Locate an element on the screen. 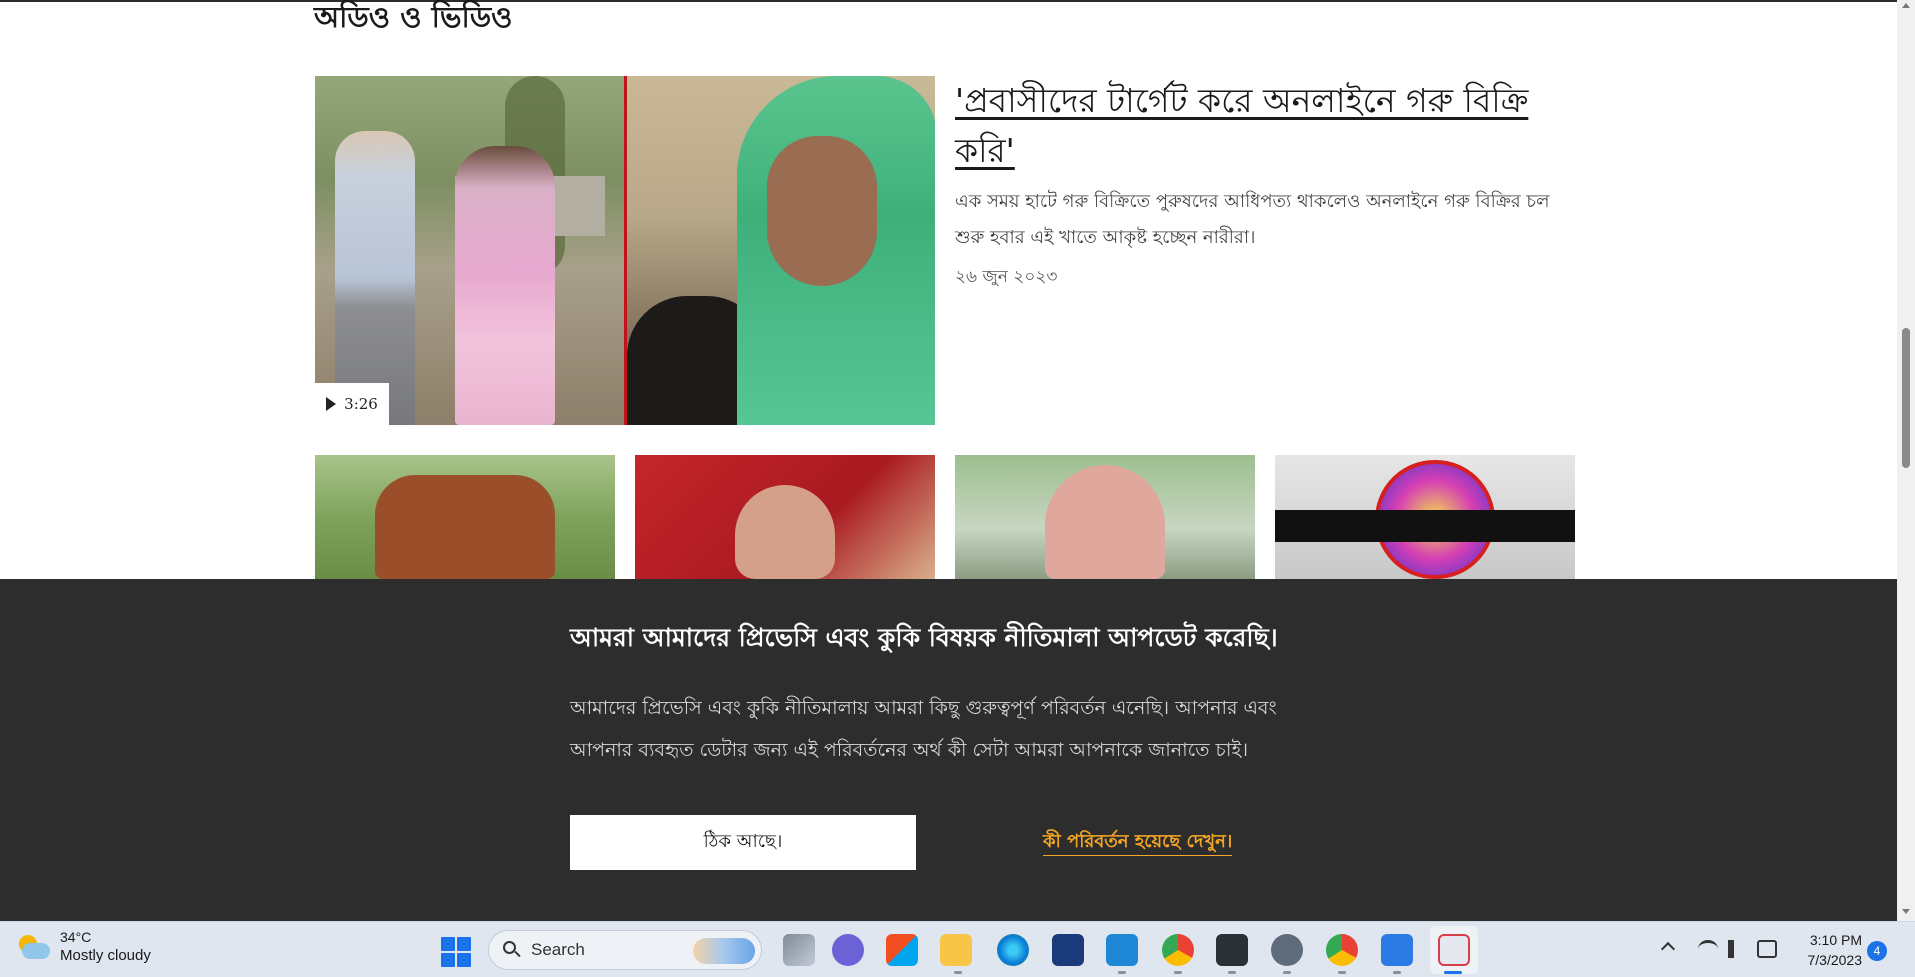  volume-icon is located at coordinates (1738, 949).